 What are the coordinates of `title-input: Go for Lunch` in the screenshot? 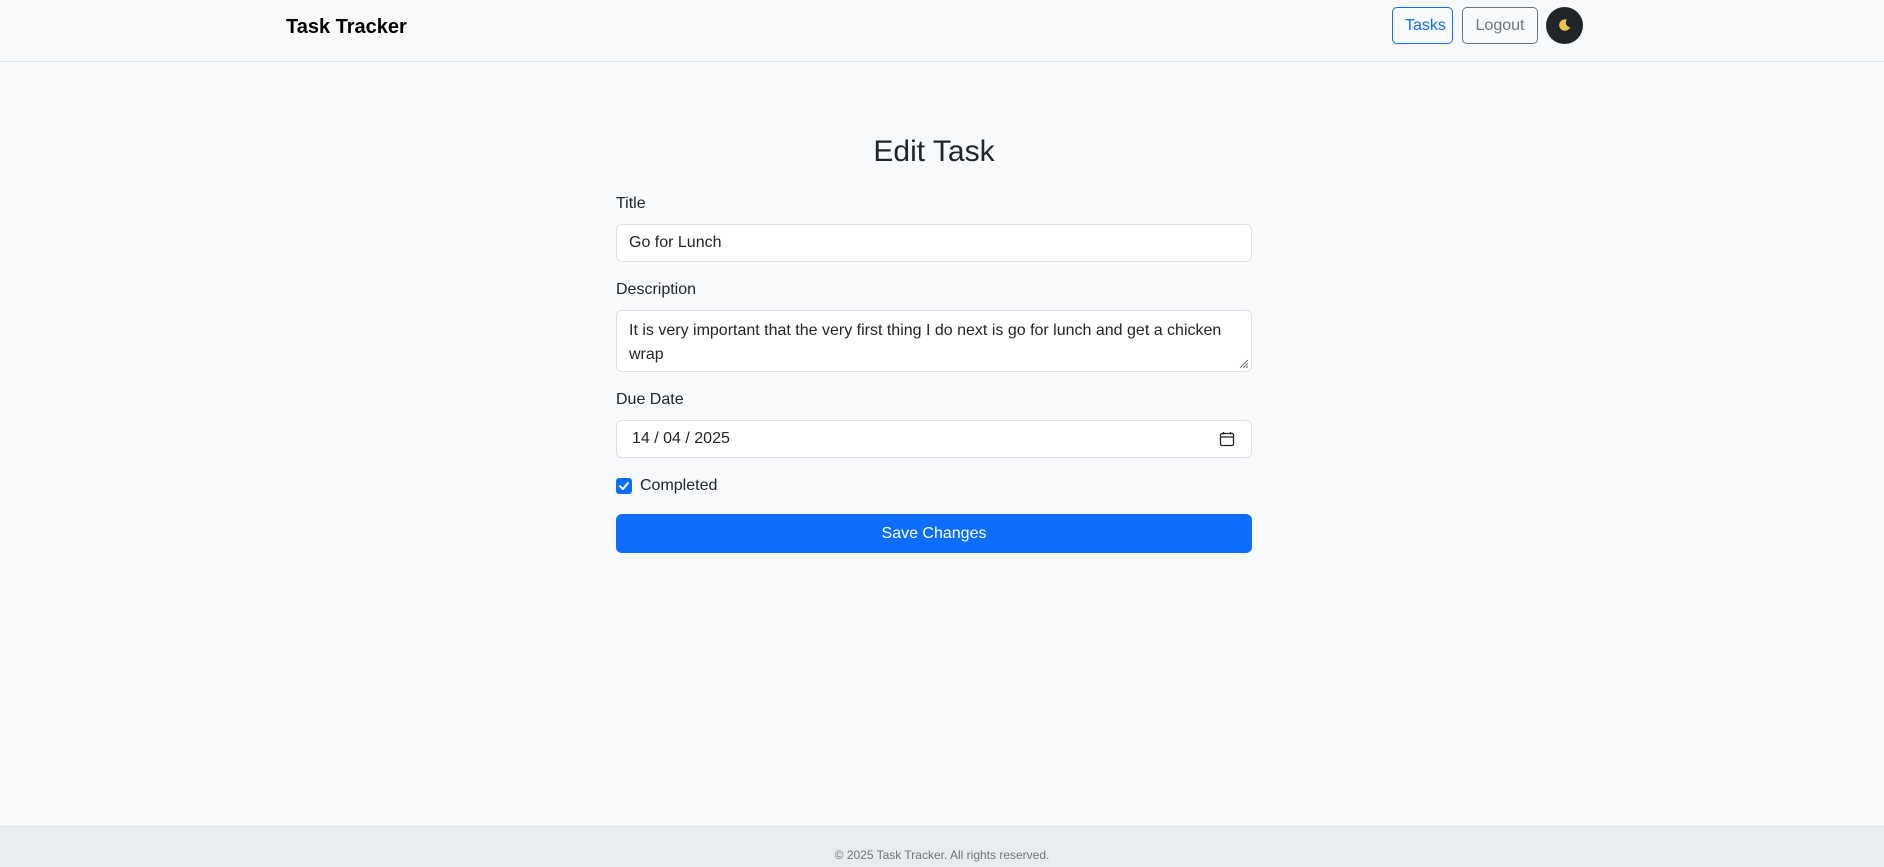 It's located at (934, 243).